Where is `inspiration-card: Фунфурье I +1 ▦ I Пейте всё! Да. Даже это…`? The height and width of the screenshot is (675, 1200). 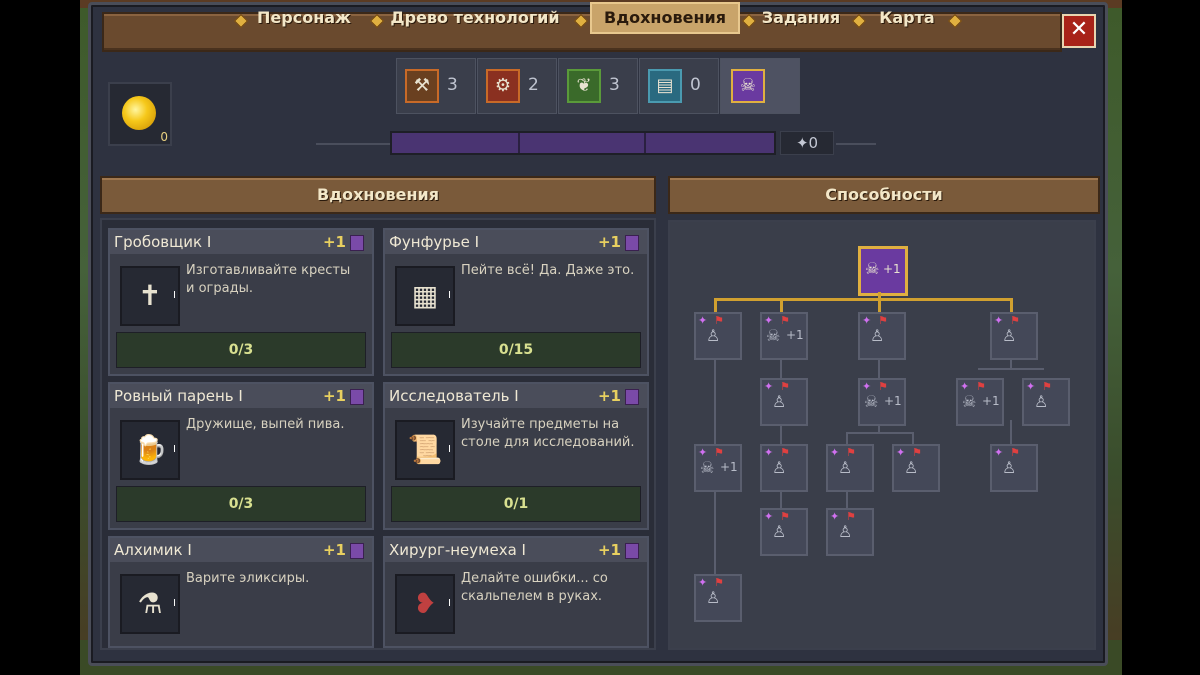
inspiration-card: Фунфурье I +1 ▦ I Пейте всё! Да. Даже это… is located at coordinates (516, 302).